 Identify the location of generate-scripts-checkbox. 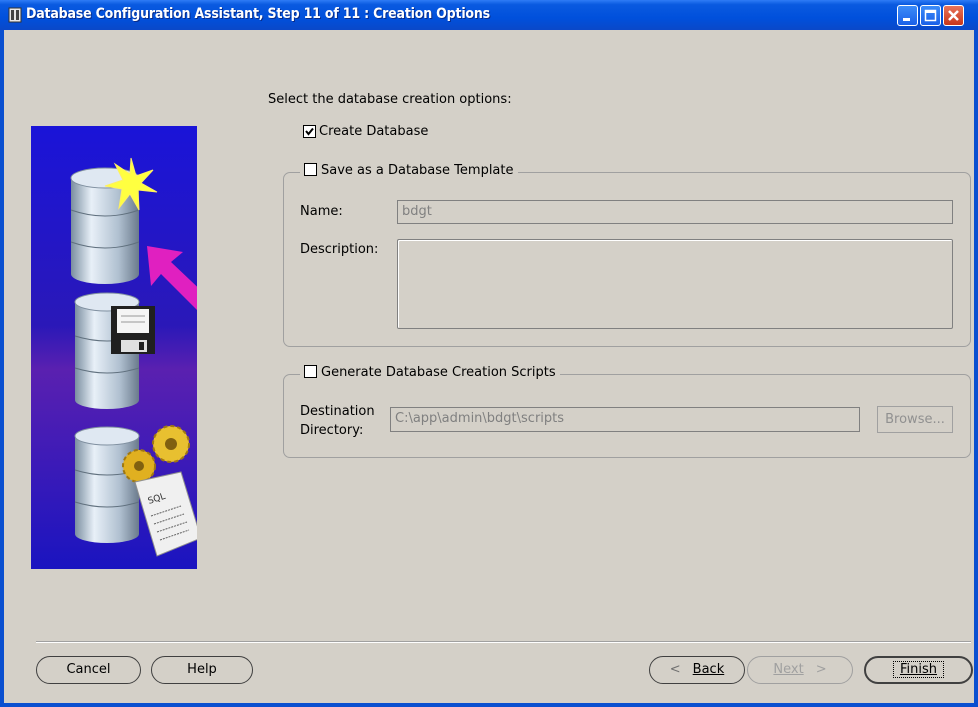
(310, 371).